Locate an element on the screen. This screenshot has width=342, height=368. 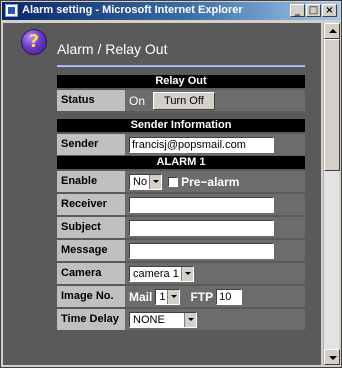
sender-label: Sender is located at coordinates (91, 144).